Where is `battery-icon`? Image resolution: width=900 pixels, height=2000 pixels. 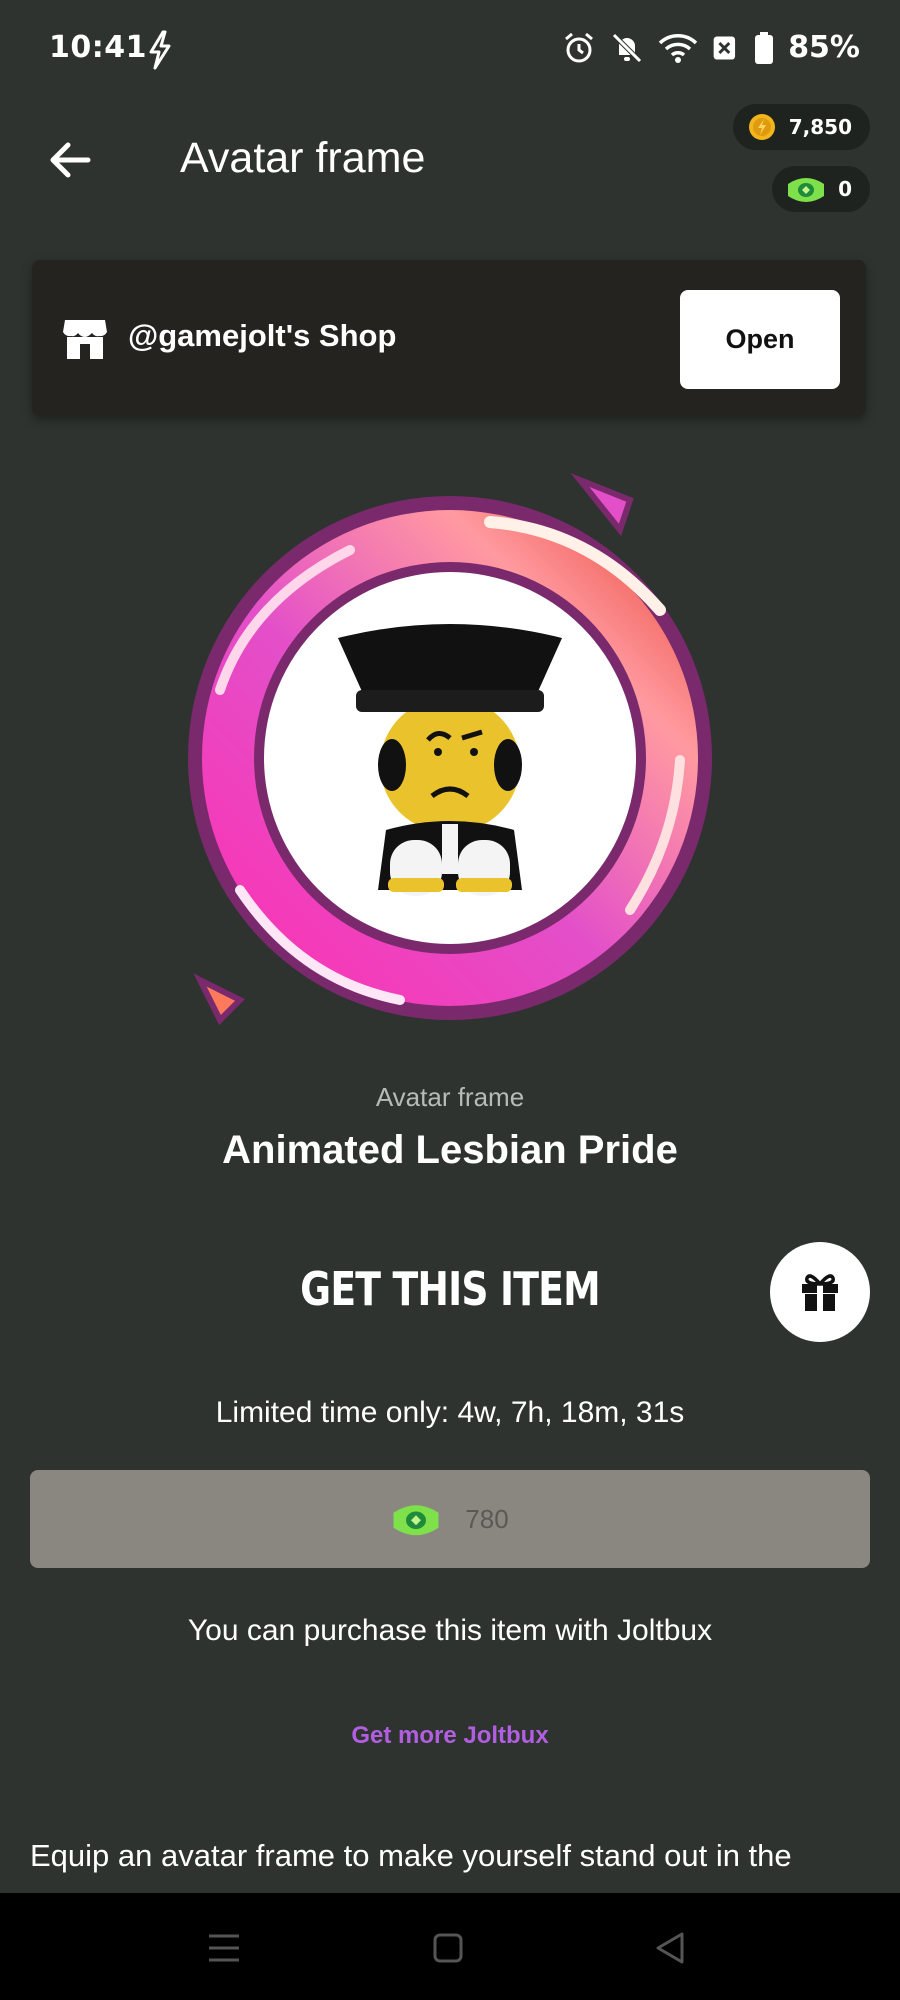
battery-icon is located at coordinates (764, 47).